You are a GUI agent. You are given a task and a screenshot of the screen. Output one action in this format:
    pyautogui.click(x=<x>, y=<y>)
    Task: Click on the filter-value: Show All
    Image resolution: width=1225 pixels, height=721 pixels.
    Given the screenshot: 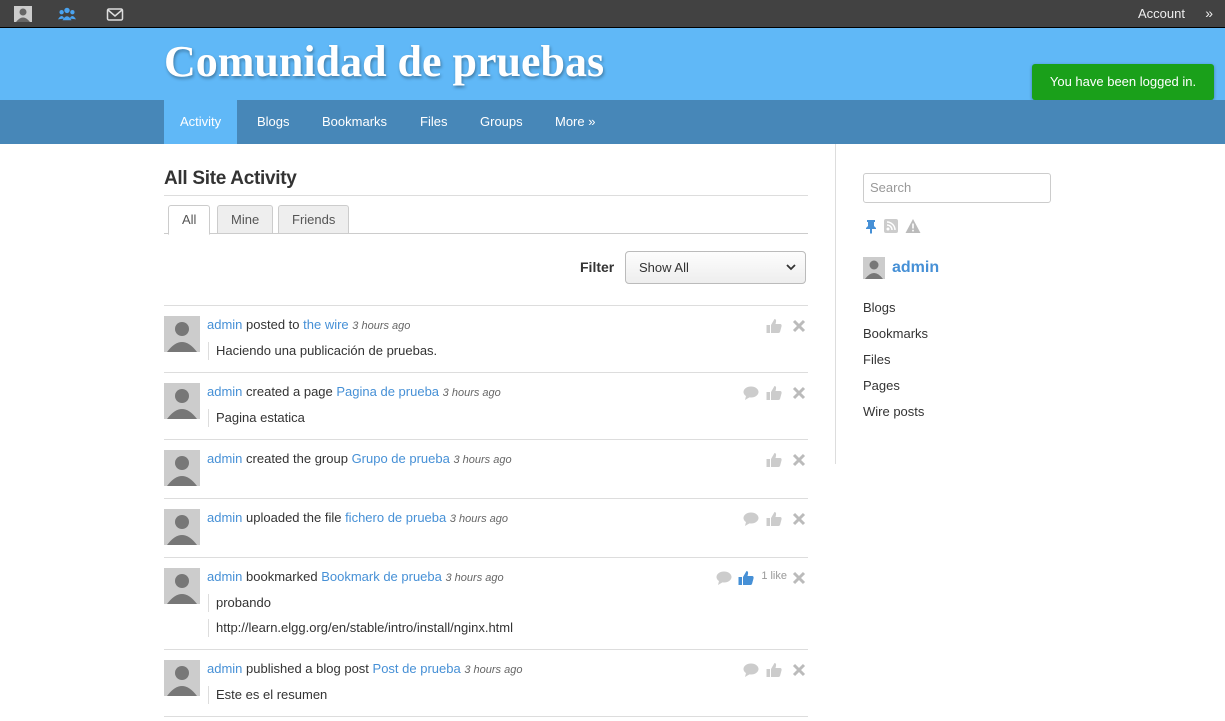 What is the action you would take?
    pyautogui.click(x=664, y=267)
    